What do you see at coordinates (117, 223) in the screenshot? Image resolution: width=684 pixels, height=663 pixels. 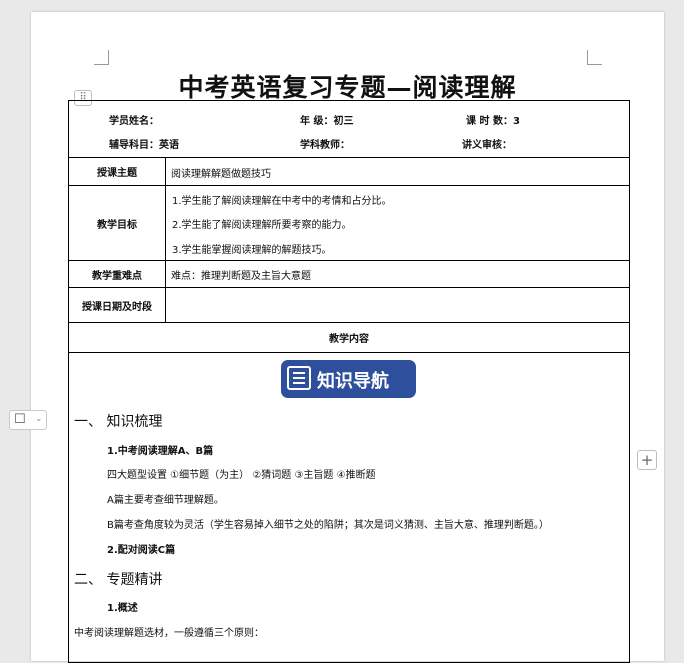 I see `goals-label: 教学目标` at bounding box center [117, 223].